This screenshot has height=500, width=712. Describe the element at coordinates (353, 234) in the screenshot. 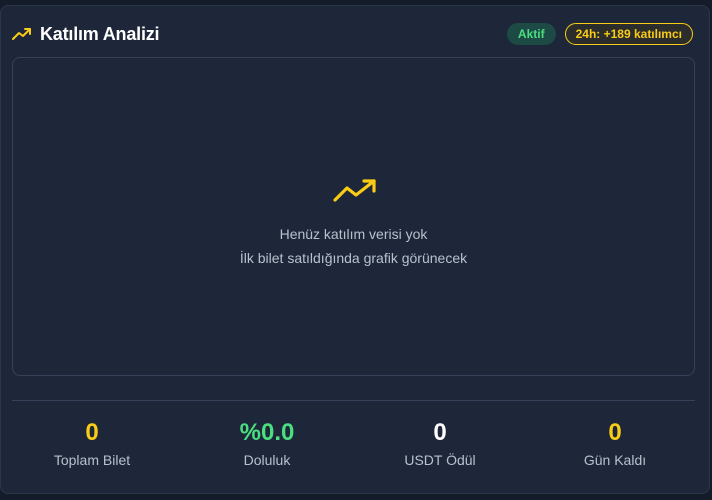

I see `empty-state-title: Henüz katılım verisi yok` at that location.